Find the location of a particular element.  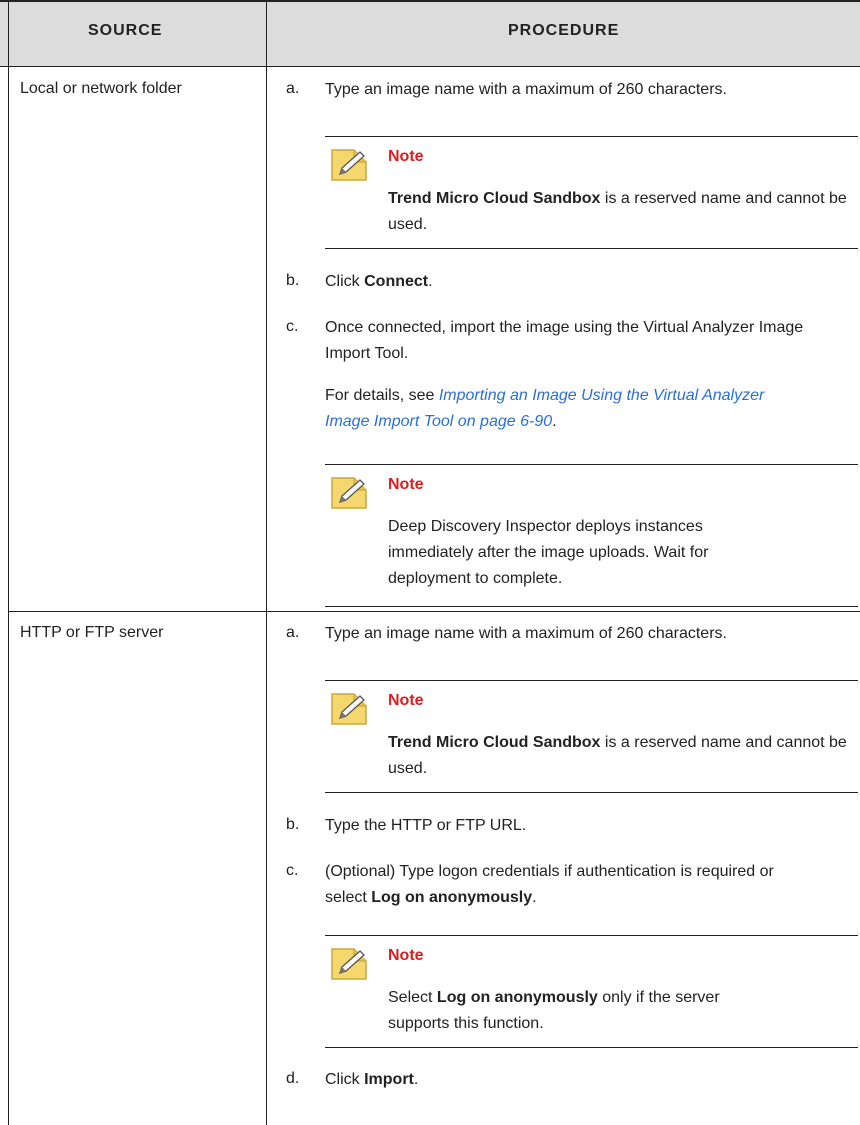

step-b-post: . is located at coordinates (430, 281).